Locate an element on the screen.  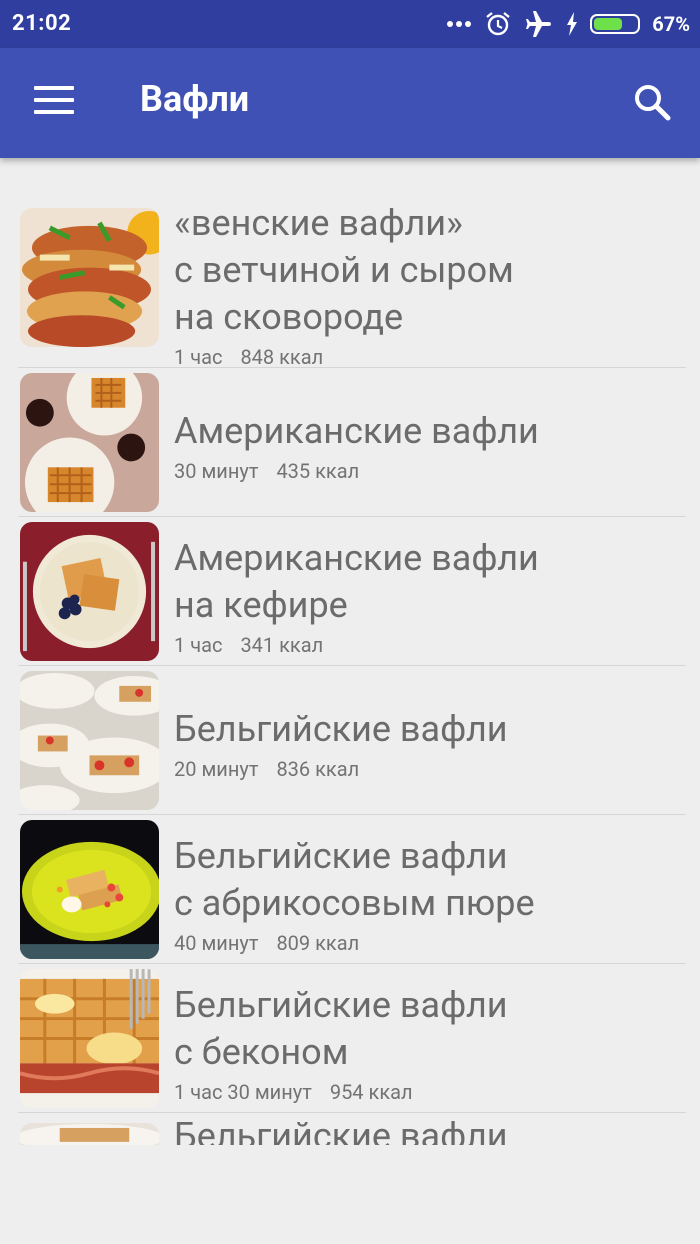
recipe-title: Бельгийские вафли с беконом is located at coordinates (430, 1029).